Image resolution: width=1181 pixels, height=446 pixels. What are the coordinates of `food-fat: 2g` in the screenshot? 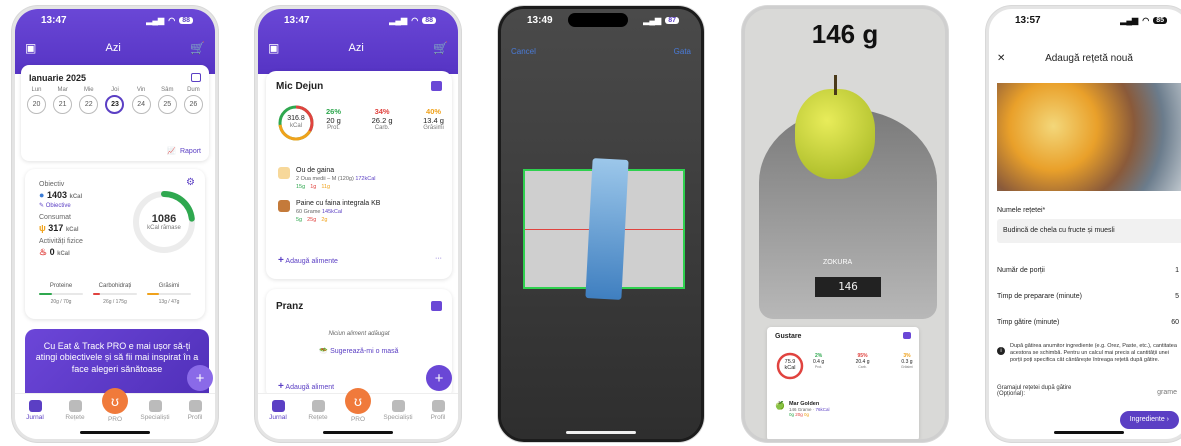 It's located at (324, 220).